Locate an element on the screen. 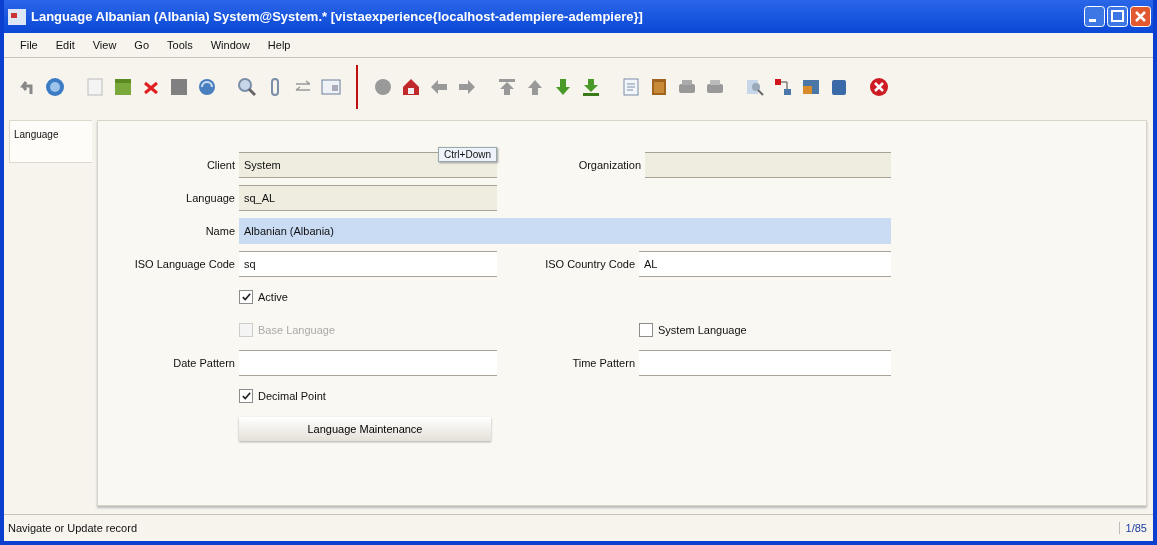  field-label: Name is located at coordinates (219, 231).